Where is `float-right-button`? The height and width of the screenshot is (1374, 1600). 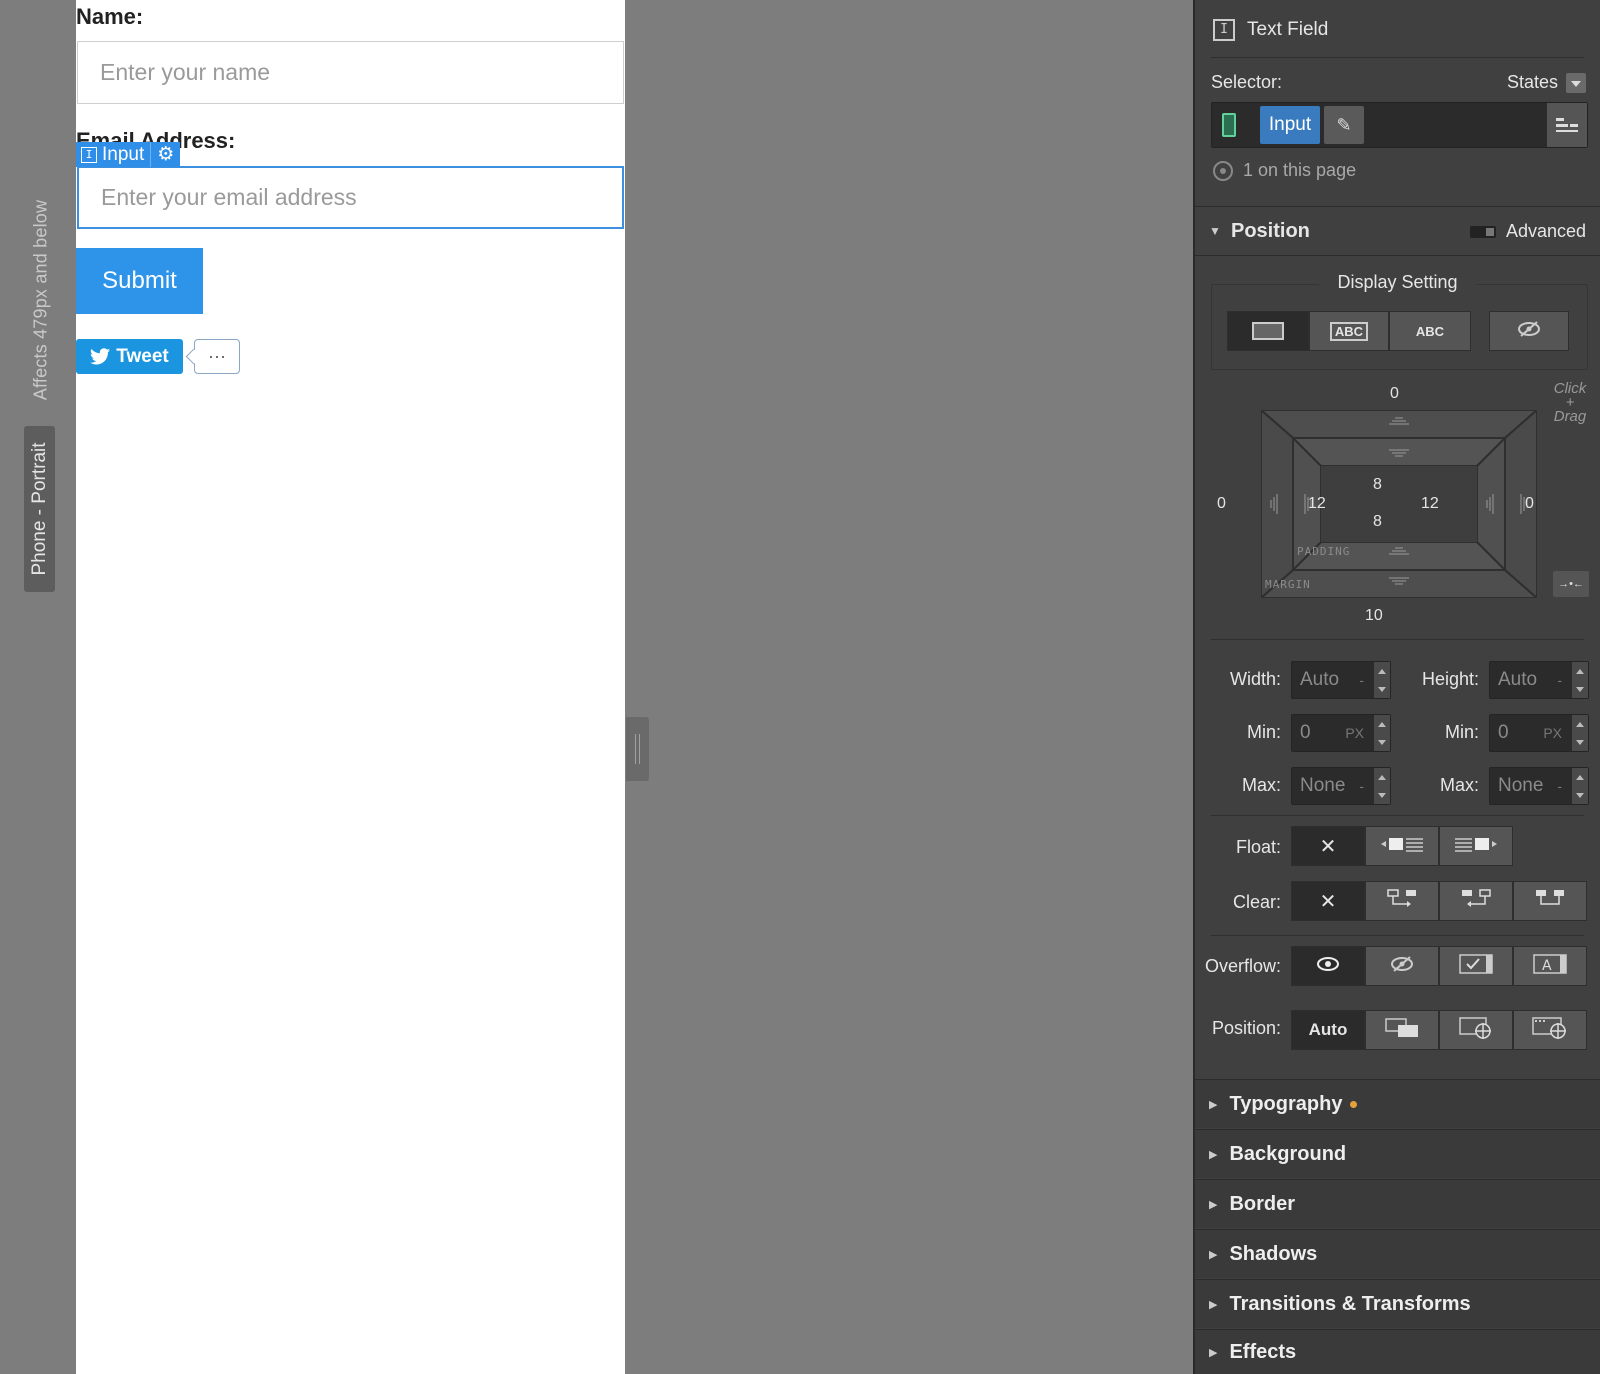 float-right-button is located at coordinates (1476, 846).